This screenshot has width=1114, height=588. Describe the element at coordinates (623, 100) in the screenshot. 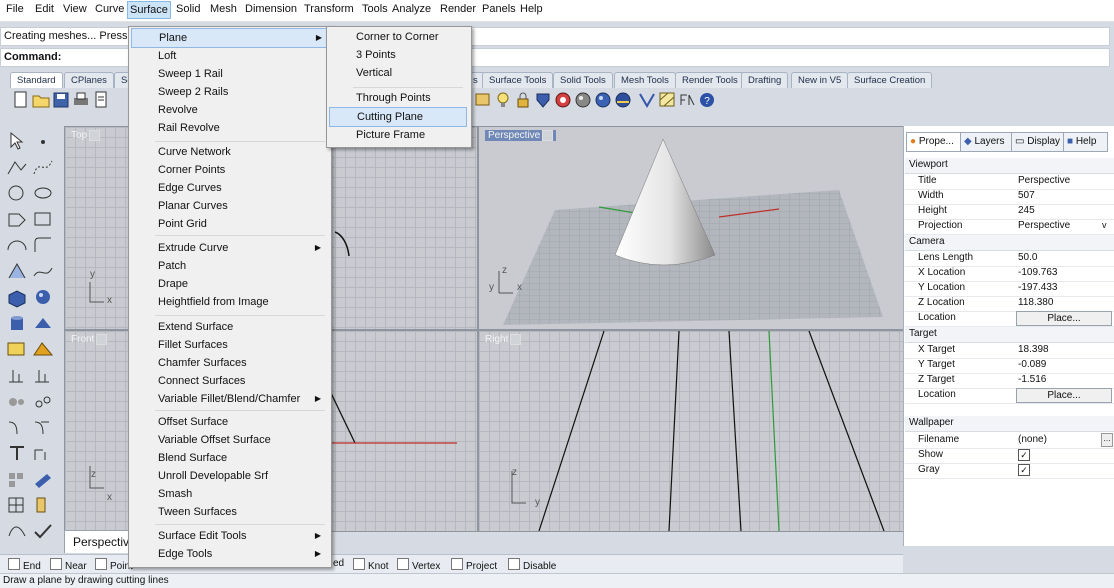

I see `environment-sphere-icon` at that location.